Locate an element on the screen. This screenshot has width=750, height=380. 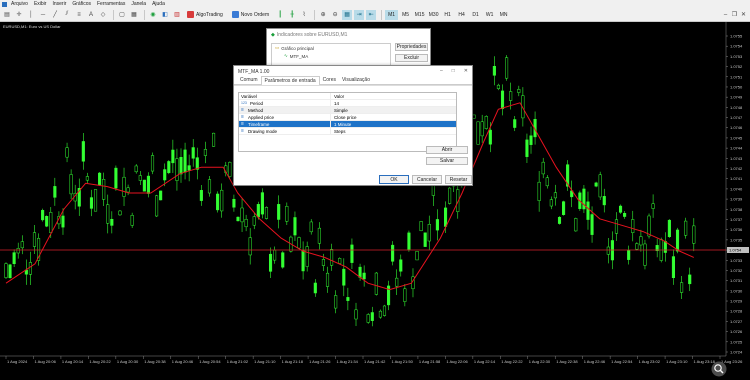
param-value: Close price is located at coordinates (344, 117).